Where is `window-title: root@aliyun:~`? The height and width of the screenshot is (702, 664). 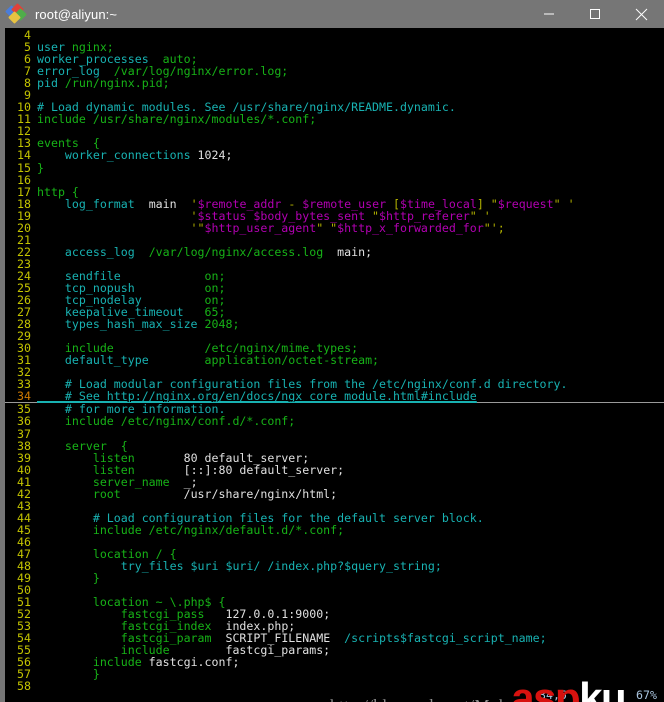 window-title: root@aliyun:~ is located at coordinates (76, 14).